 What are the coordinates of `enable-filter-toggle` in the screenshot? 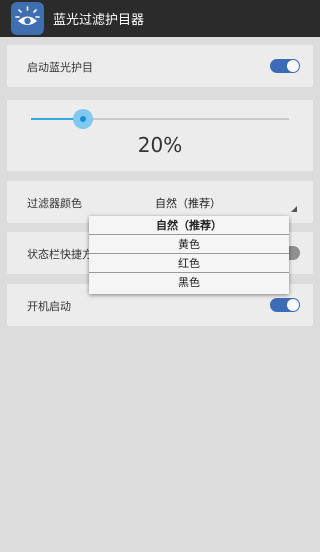 It's located at (285, 66).